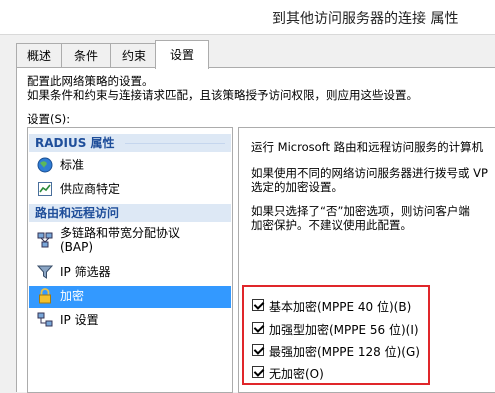  I want to click on content-line-4: 如果只选择了“否”加密选项，则访问客户端, so click(360, 211).